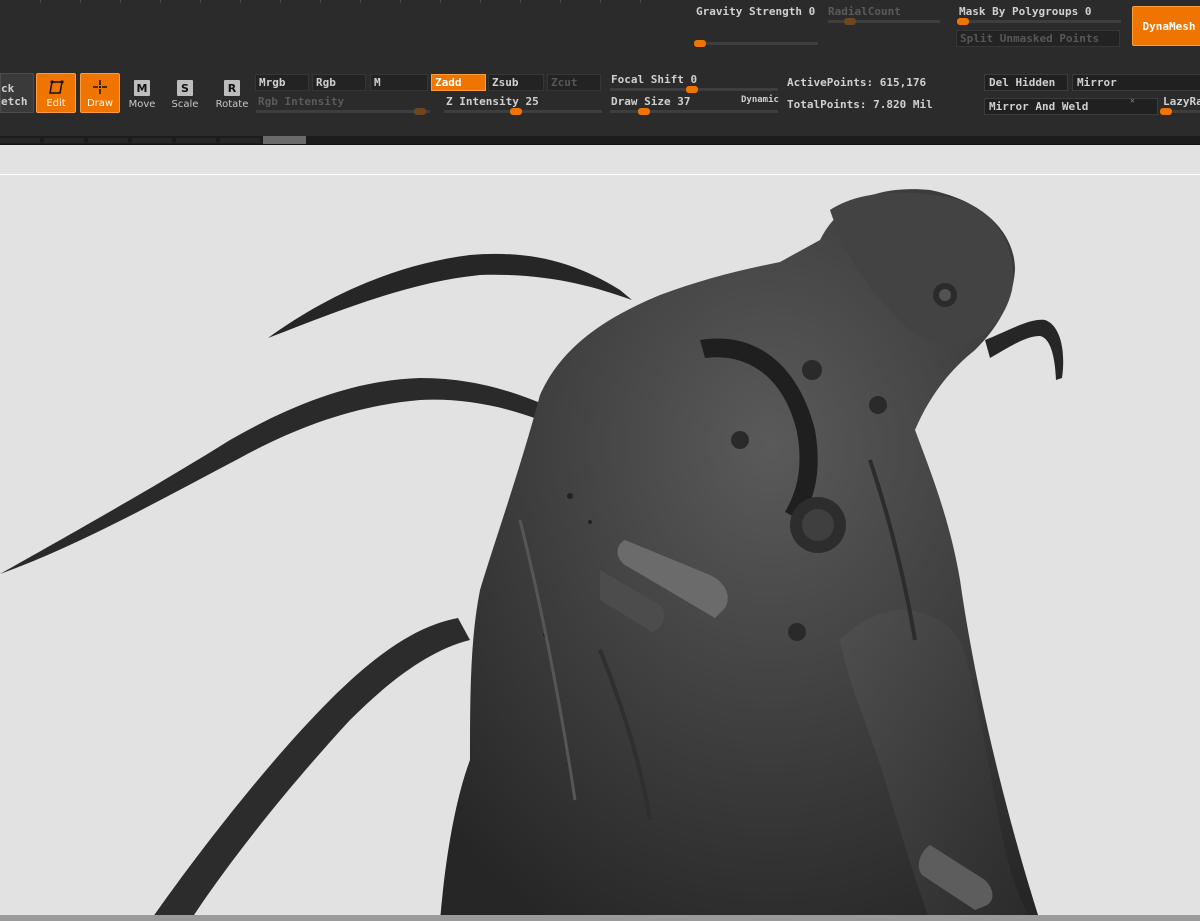 This screenshot has width=1200, height=921. Describe the element at coordinates (142, 88) in the screenshot. I see `move-icon: M` at that location.